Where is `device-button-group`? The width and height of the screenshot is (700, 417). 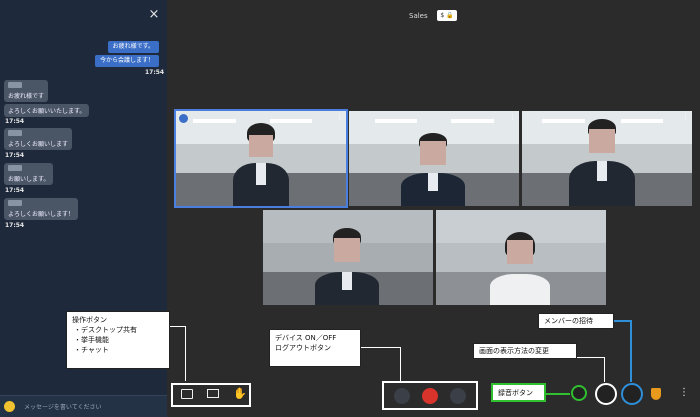 device-button-group is located at coordinates (430, 395).